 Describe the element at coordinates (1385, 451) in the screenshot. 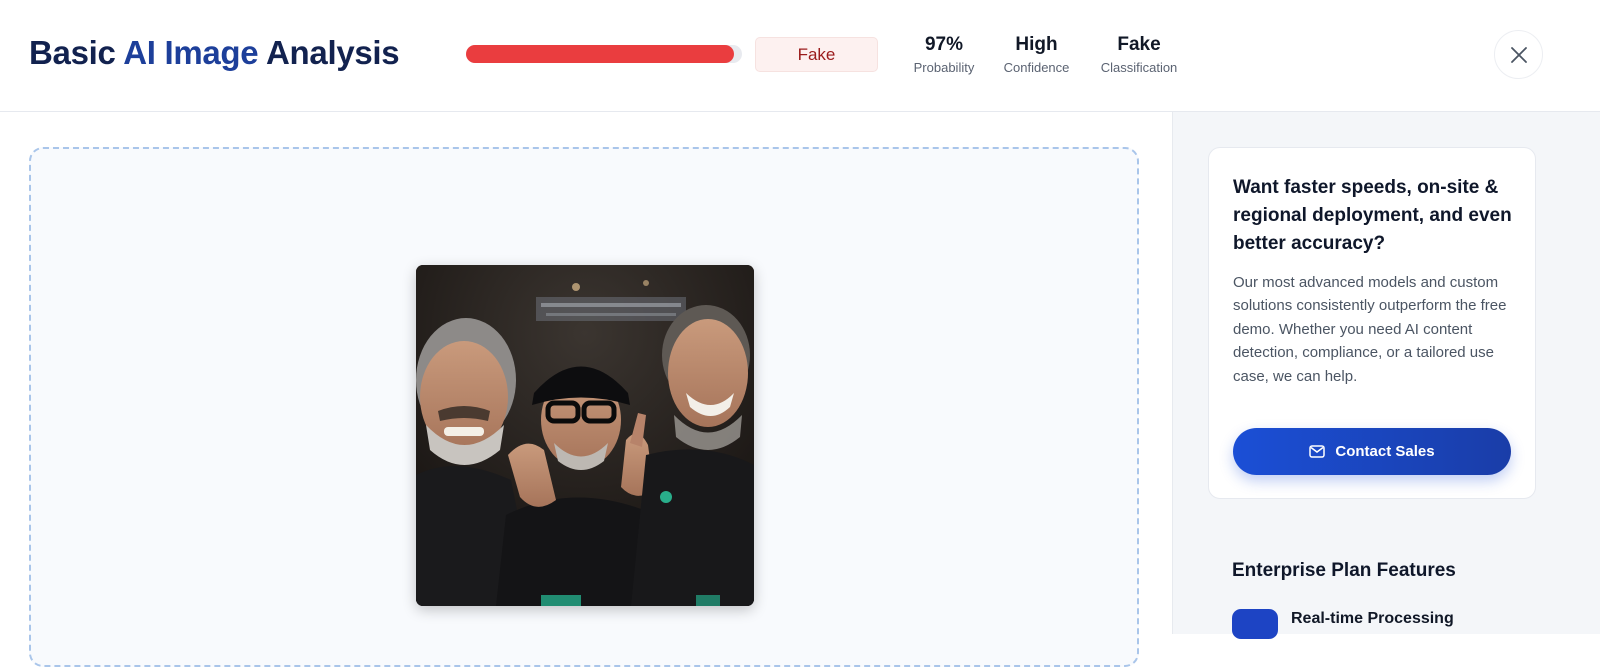

I see `contact-sales-label: Contact Sales` at that location.